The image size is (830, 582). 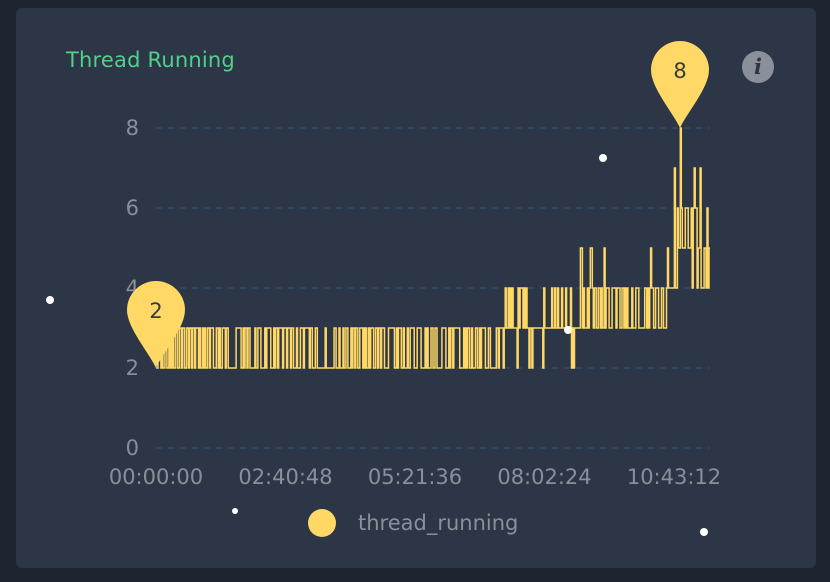 I want to click on legend-swatch, so click(x=322, y=523).